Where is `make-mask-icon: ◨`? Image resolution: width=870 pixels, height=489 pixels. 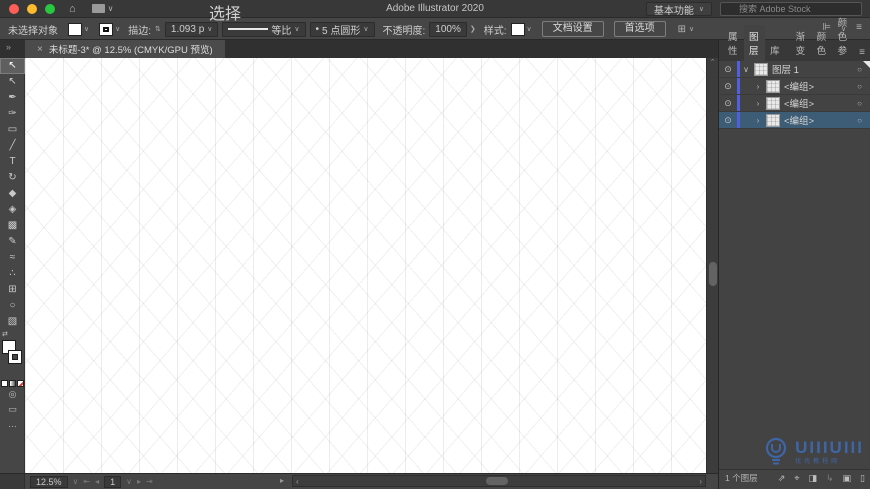 make-mask-icon: ◨ is located at coordinates (812, 478).